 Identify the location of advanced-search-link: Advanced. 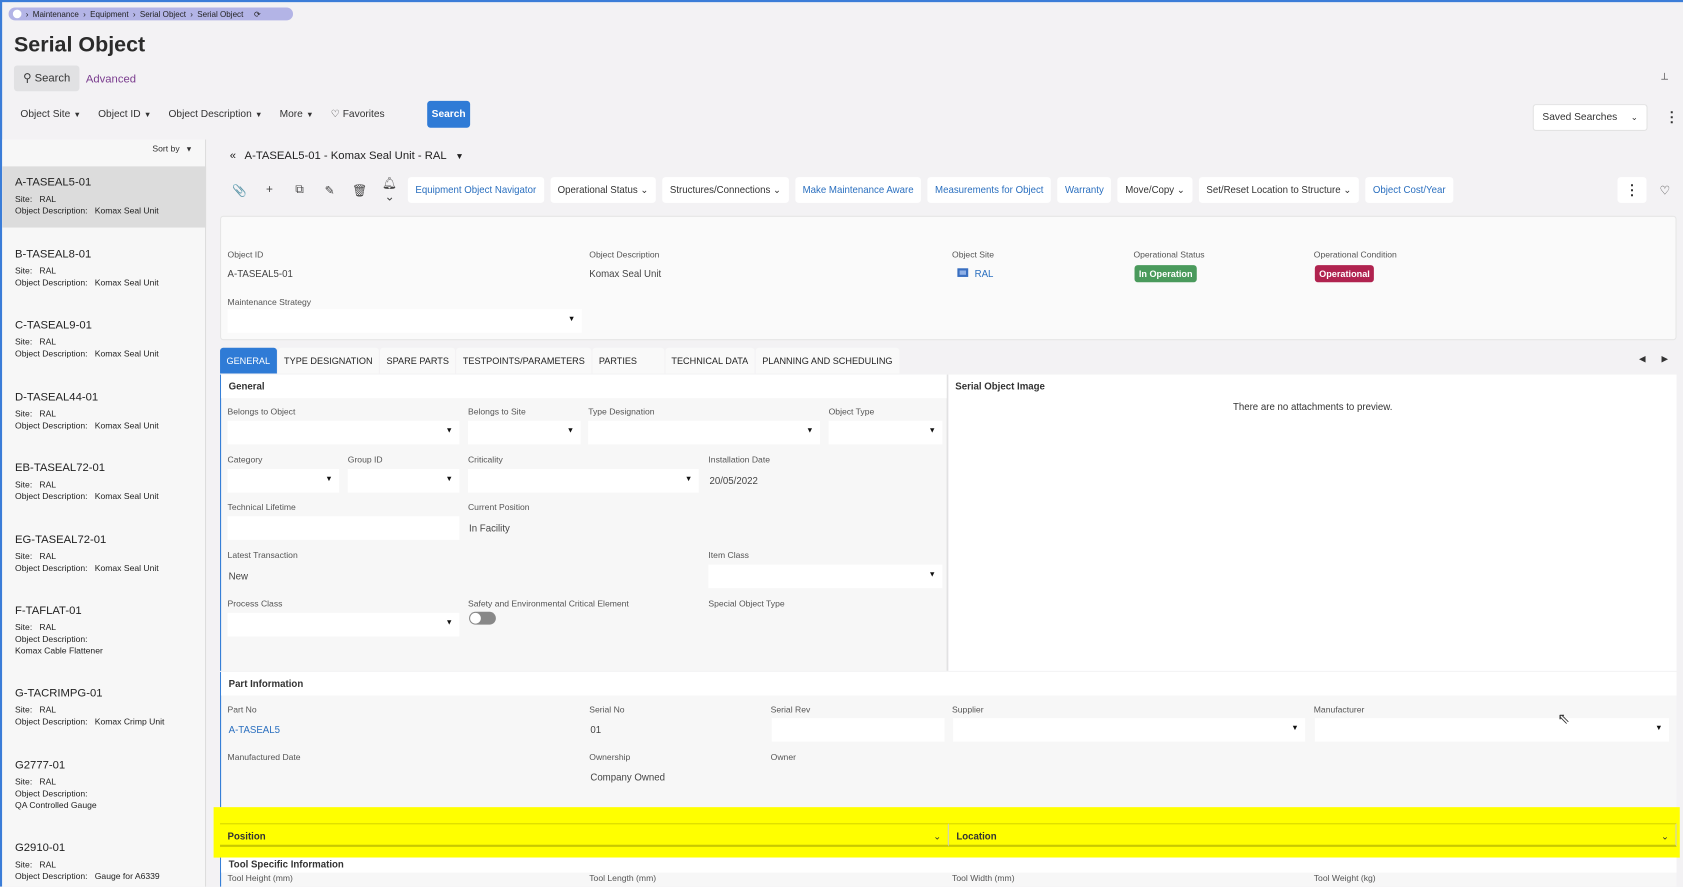
(111, 79).